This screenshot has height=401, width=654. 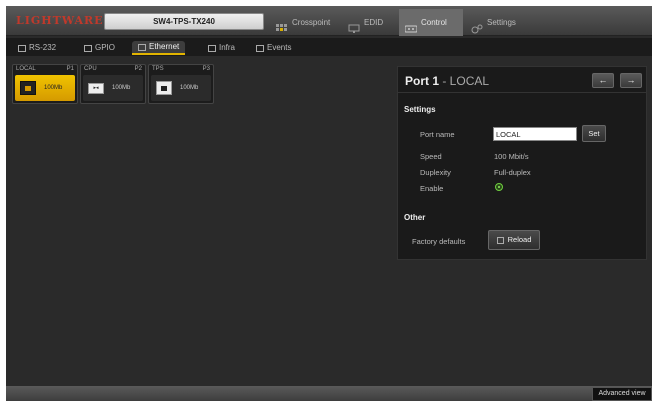 I want to click on port-tile-local: LOCAL P1 100Mb, so click(x=45, y=84).